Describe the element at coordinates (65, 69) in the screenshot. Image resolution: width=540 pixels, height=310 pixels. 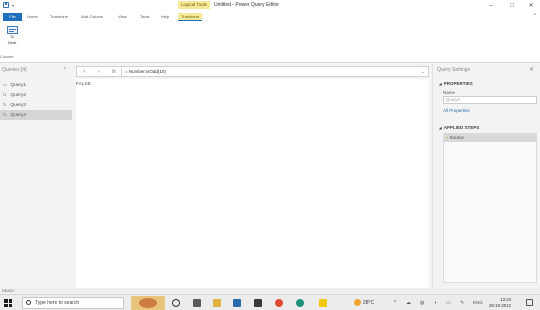
I see `collapse-pane-icon: ‹` at that location.